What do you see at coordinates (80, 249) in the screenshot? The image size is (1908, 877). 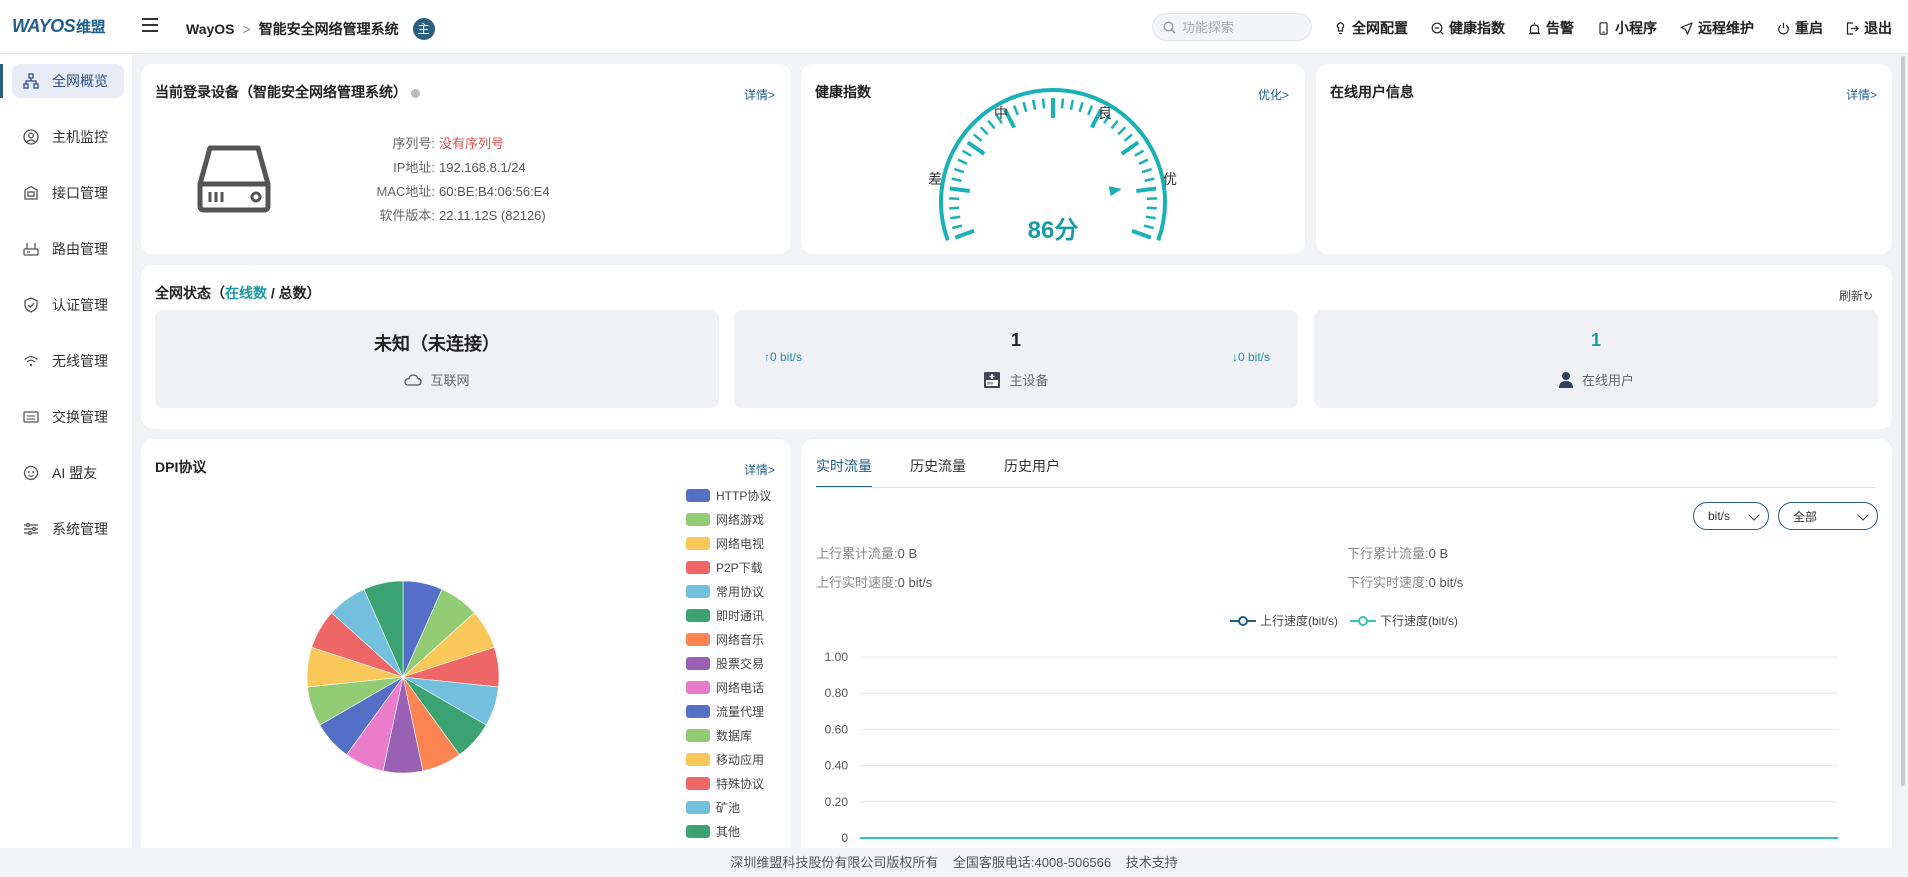 I see `sidebar-item-label: 路由管理` at bounding box center [80, 249].